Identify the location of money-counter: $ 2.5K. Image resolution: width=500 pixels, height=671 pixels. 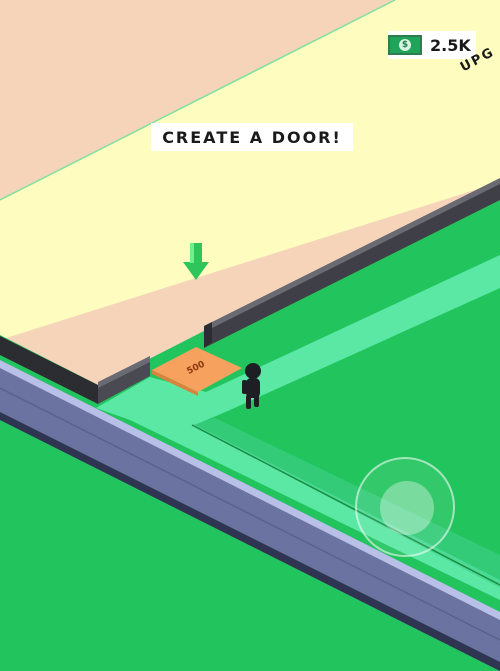
(432, 45).